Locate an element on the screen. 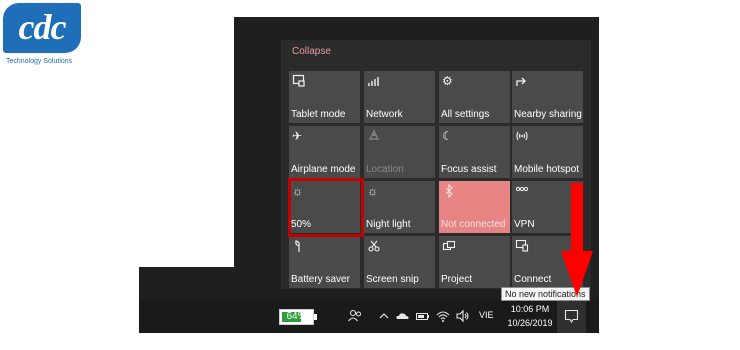  cdc-logo: cdc Technology Solutions is located at coordinates (42, 34).